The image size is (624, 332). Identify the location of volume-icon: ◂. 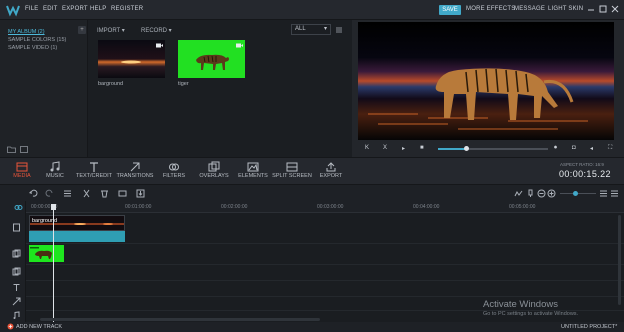
(591, 148).